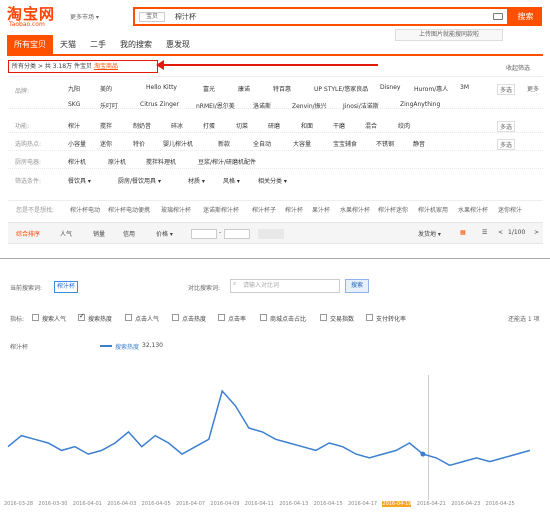  Describe the element at coordinates (74, 104) in the screenshot. I see `brand-option: SKG` at that location.